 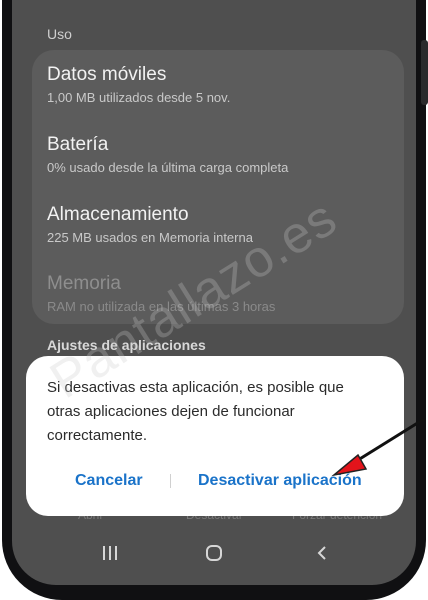 I want to click on setting-title: Batería, so click(x=78, y=144).